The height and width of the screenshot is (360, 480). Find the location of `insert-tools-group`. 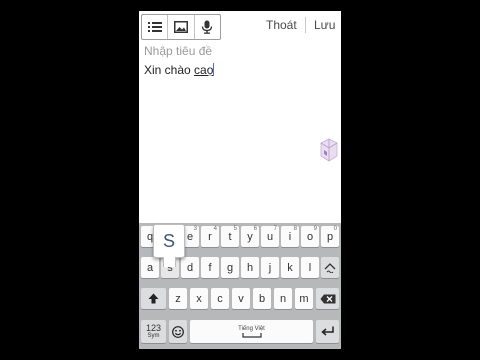

insert-tools-group is located at coordinates (181, 27).